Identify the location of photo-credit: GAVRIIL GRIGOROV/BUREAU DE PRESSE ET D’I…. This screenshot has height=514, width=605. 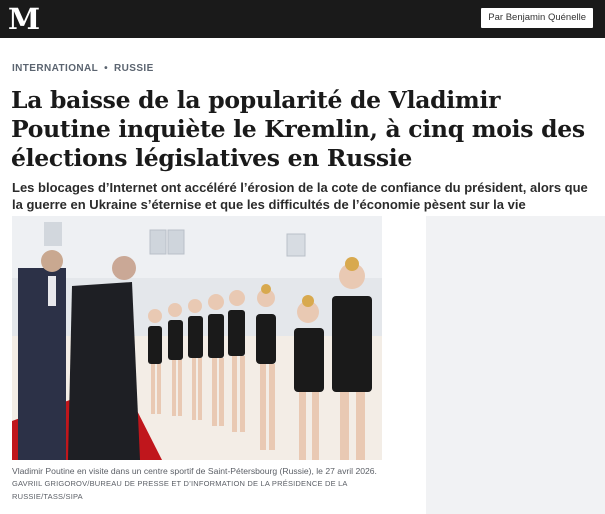
(180, 490).